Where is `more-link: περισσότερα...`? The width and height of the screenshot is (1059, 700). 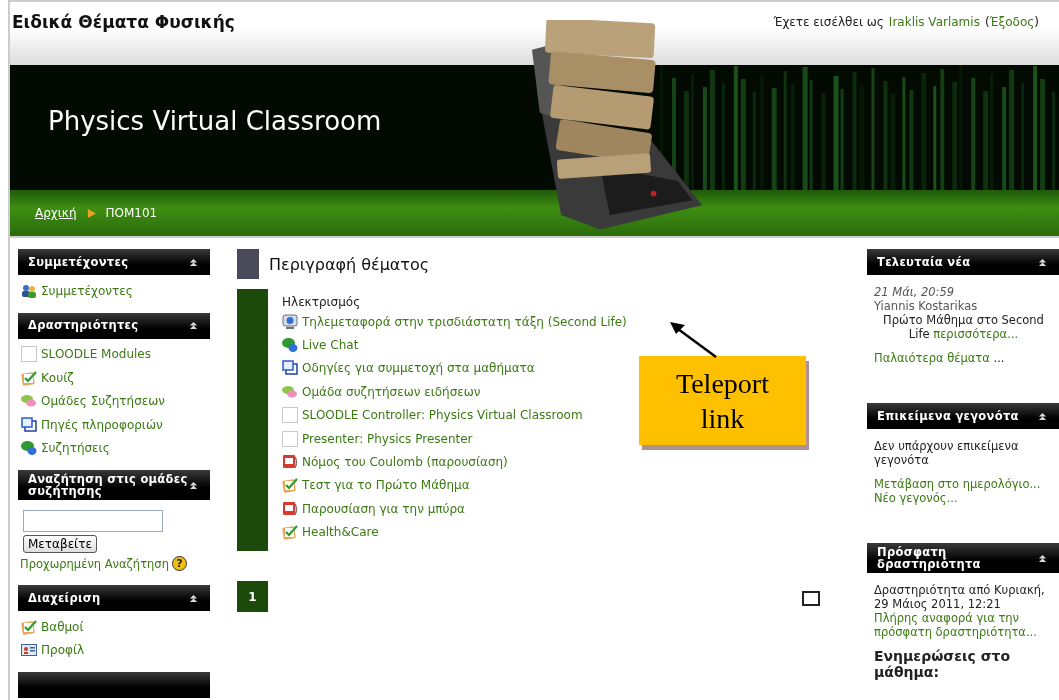
more-link: περισσότερα... is located at coordinates (976, 334).